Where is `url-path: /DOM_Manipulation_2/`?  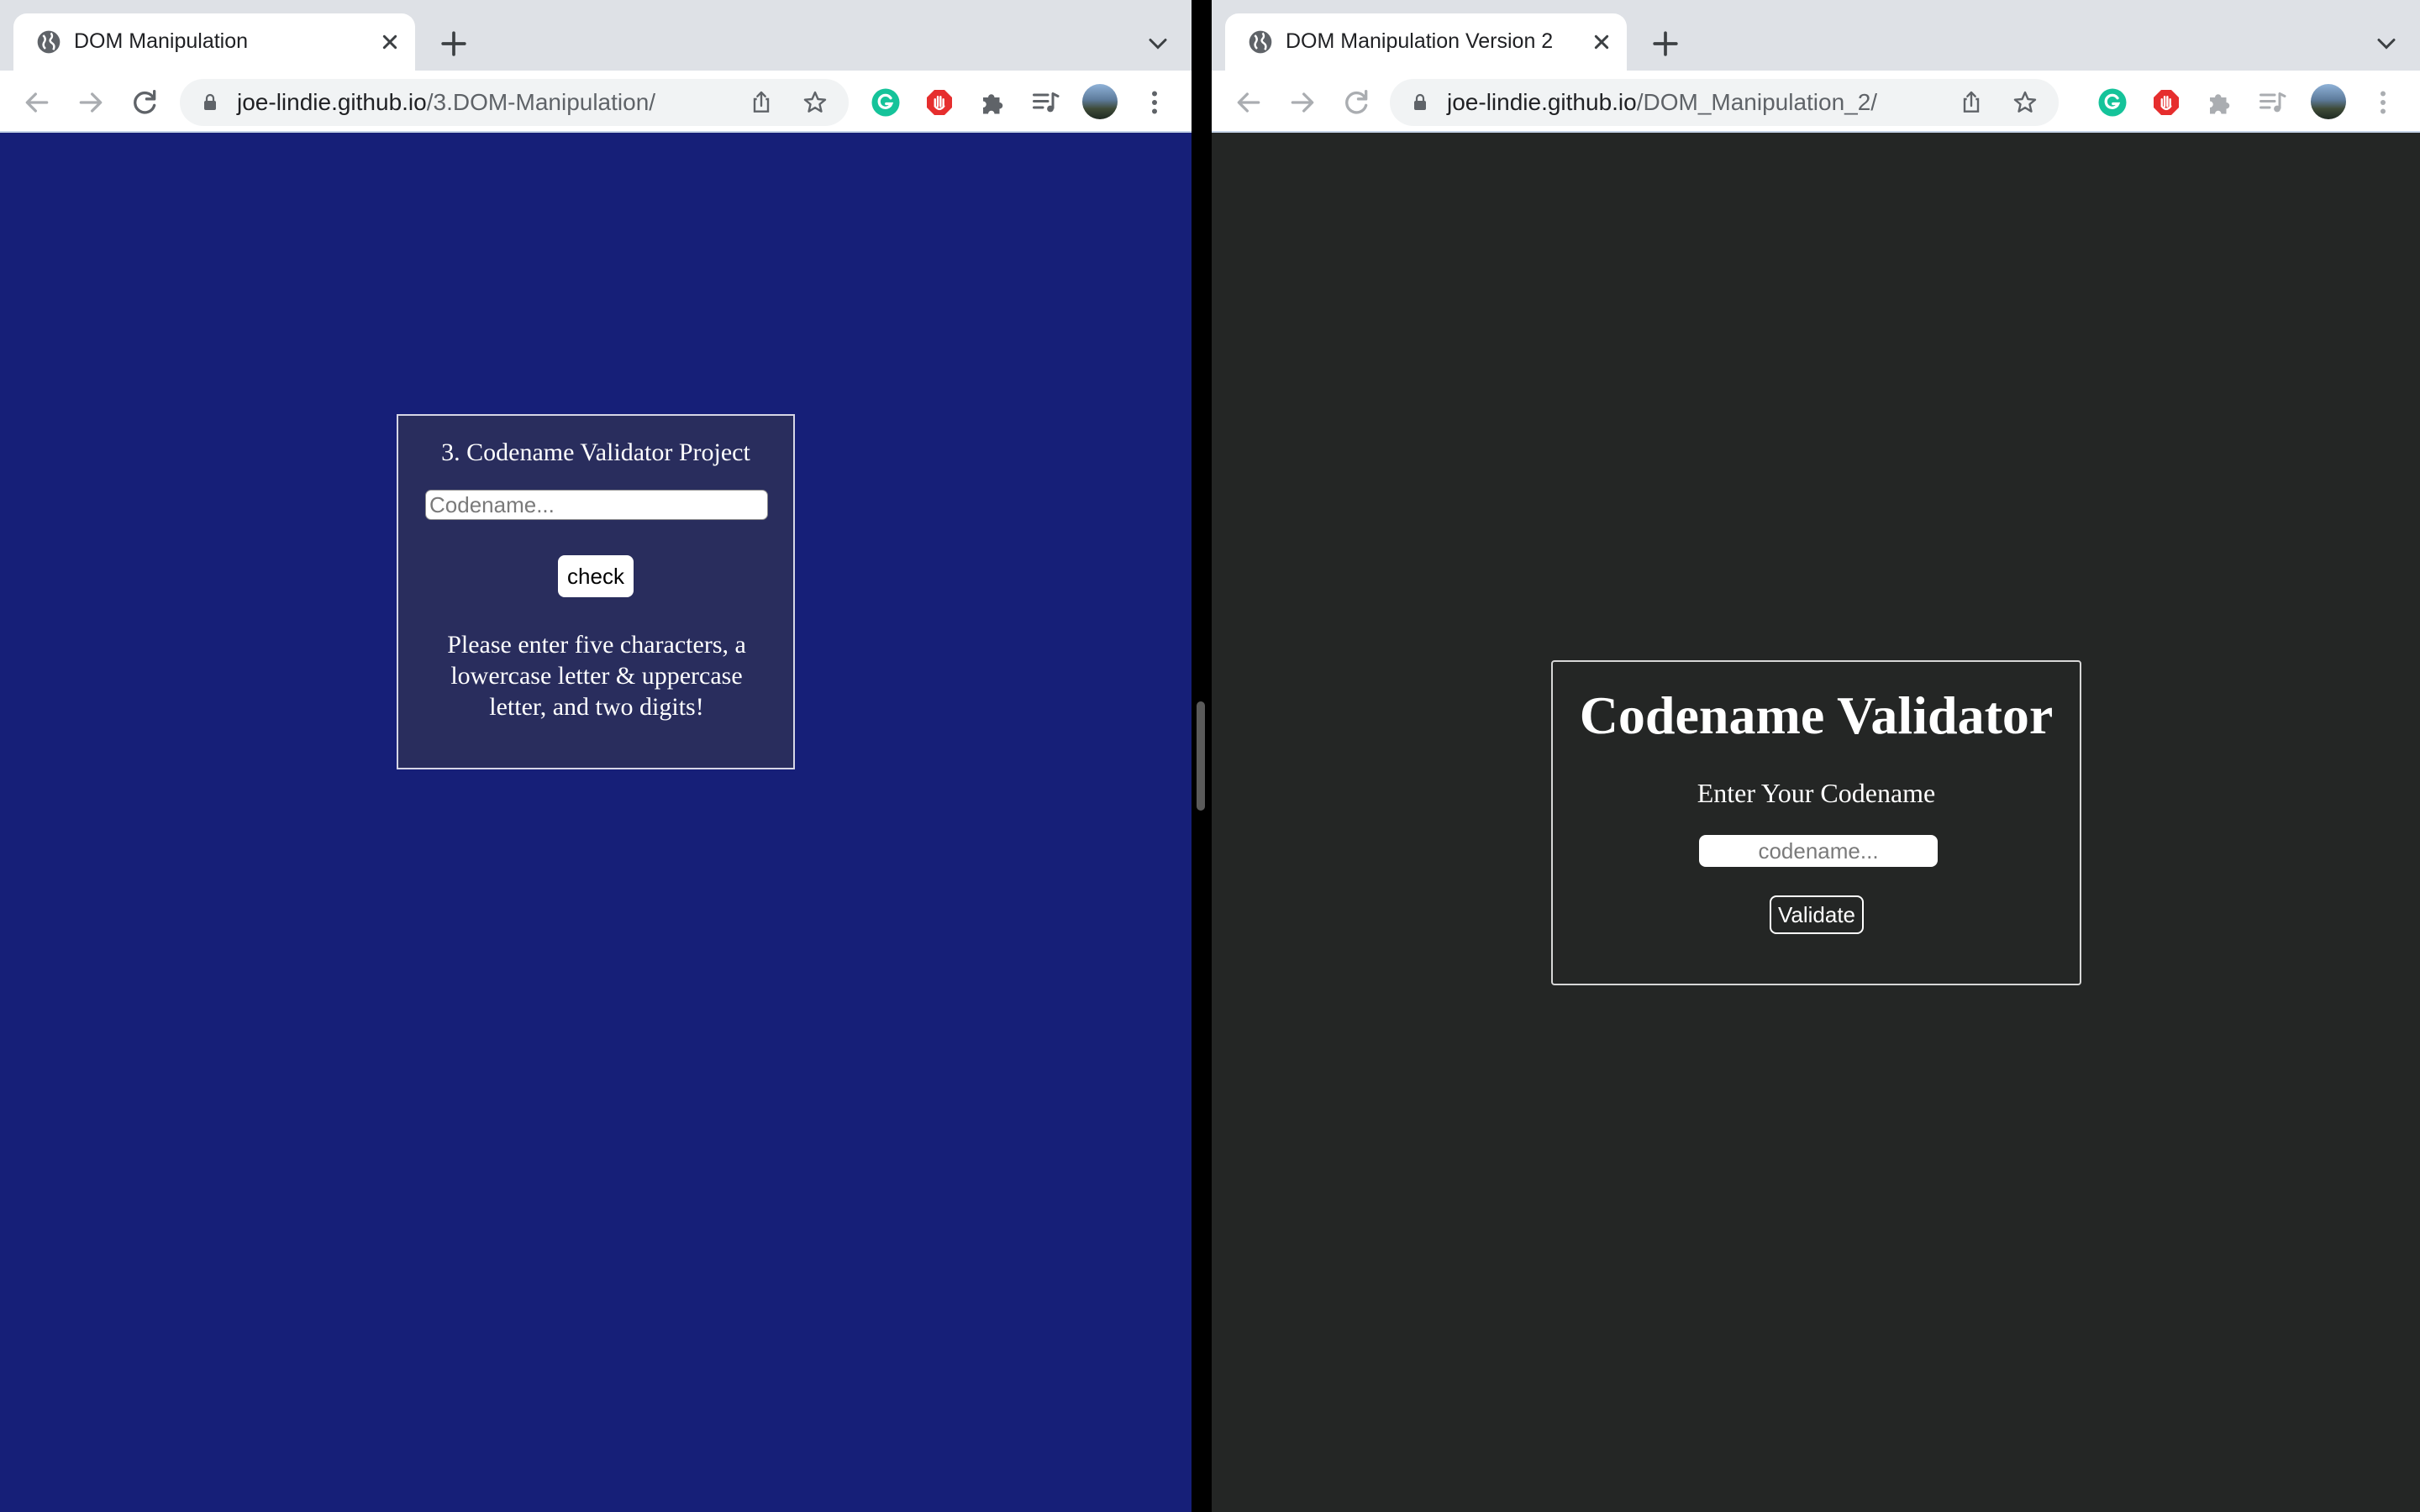 url-path: /DOM_Manipulation_2/ is located at coordinates (1757, 102).